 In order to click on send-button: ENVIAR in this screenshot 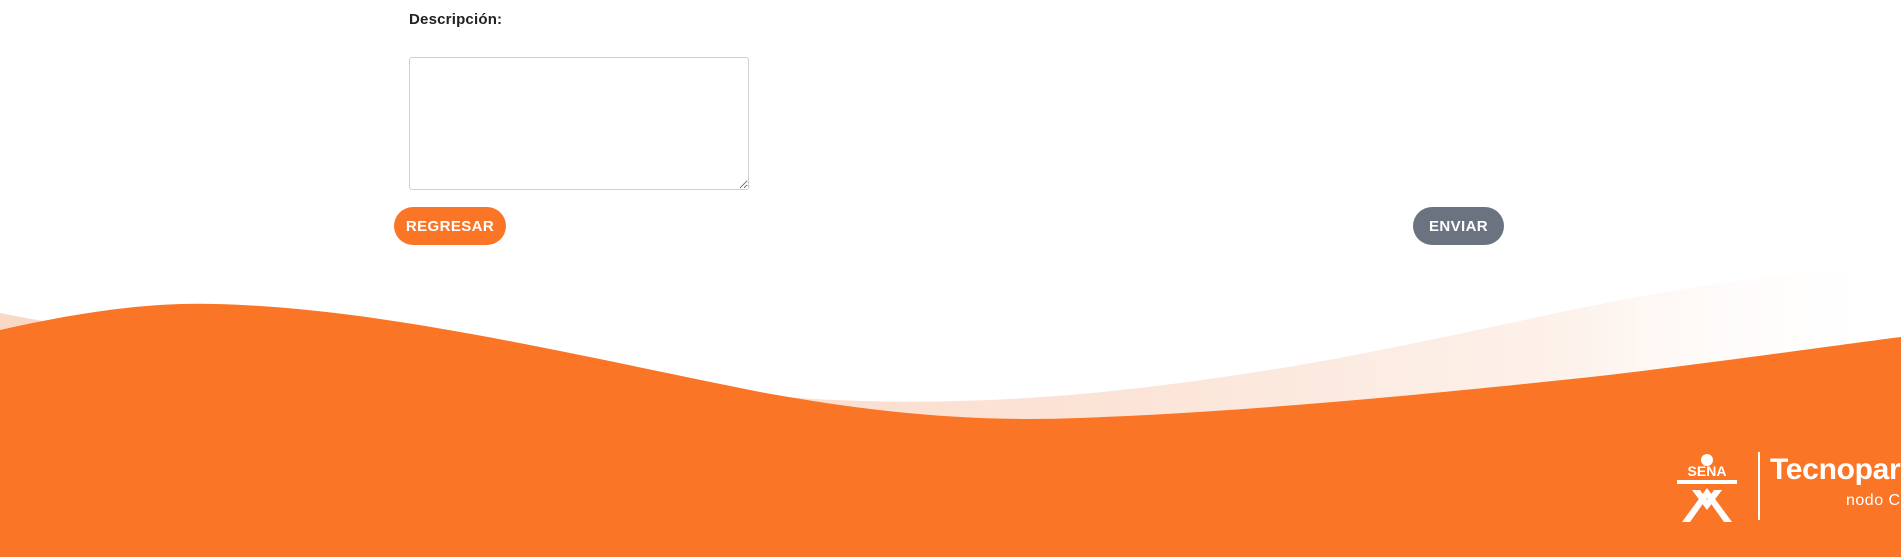, I will do `click(1458, 226)`.